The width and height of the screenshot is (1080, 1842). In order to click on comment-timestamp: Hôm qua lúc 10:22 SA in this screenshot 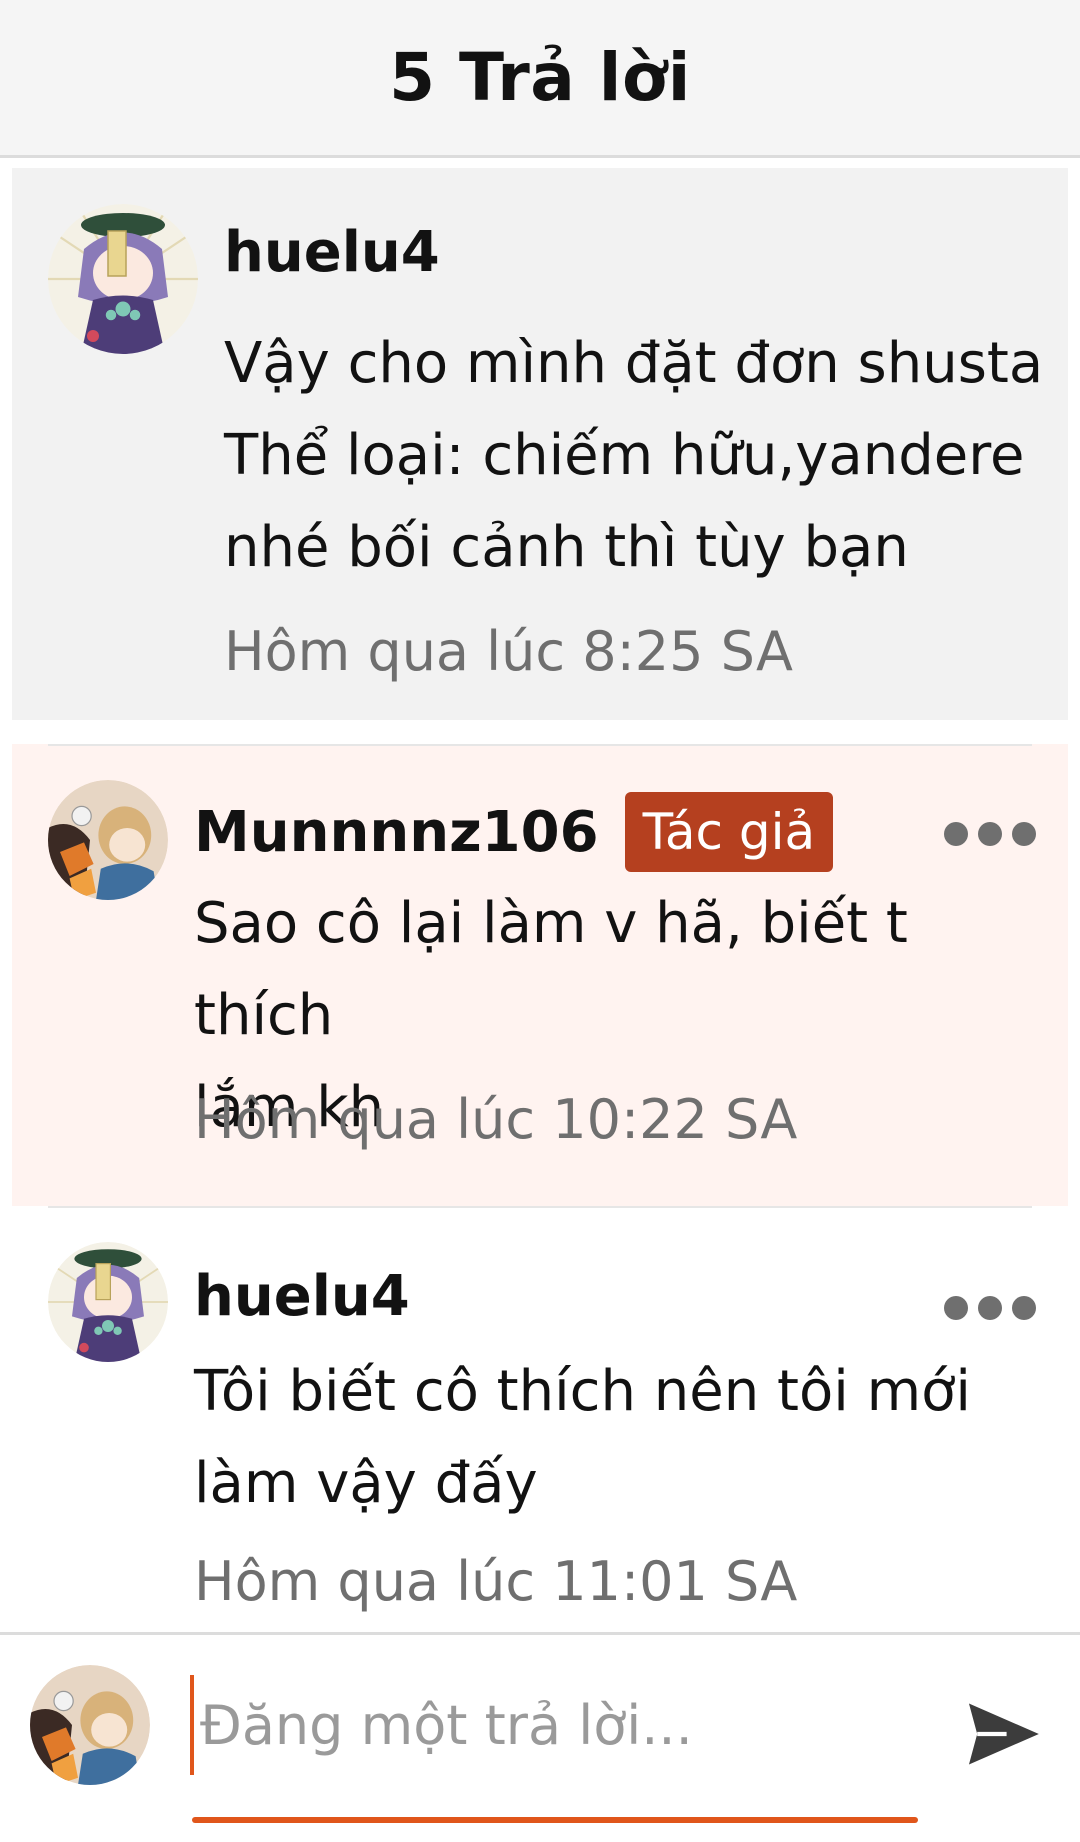, I will do `click(496, 1119)`.